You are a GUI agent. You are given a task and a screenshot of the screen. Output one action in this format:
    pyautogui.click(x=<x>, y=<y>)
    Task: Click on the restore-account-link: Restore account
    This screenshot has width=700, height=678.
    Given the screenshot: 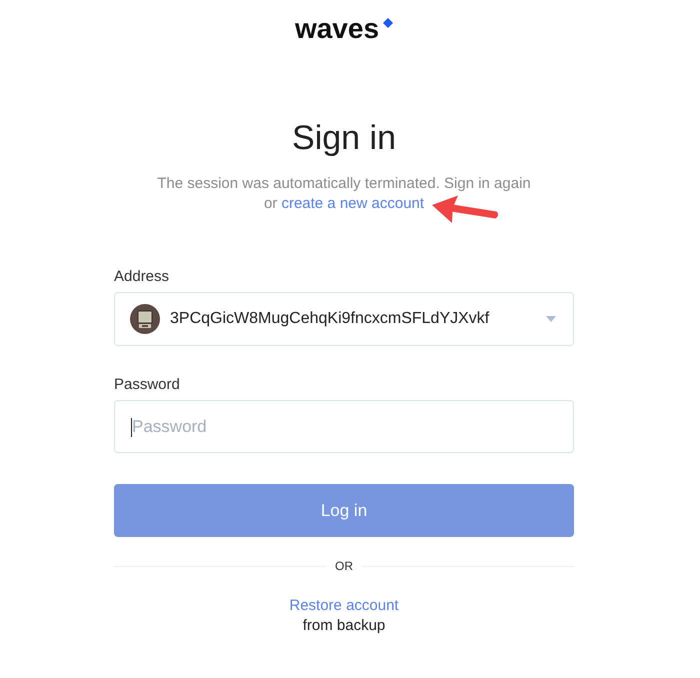 What is the action you would take?
    pyautogui.click(x=344, y=606)
    